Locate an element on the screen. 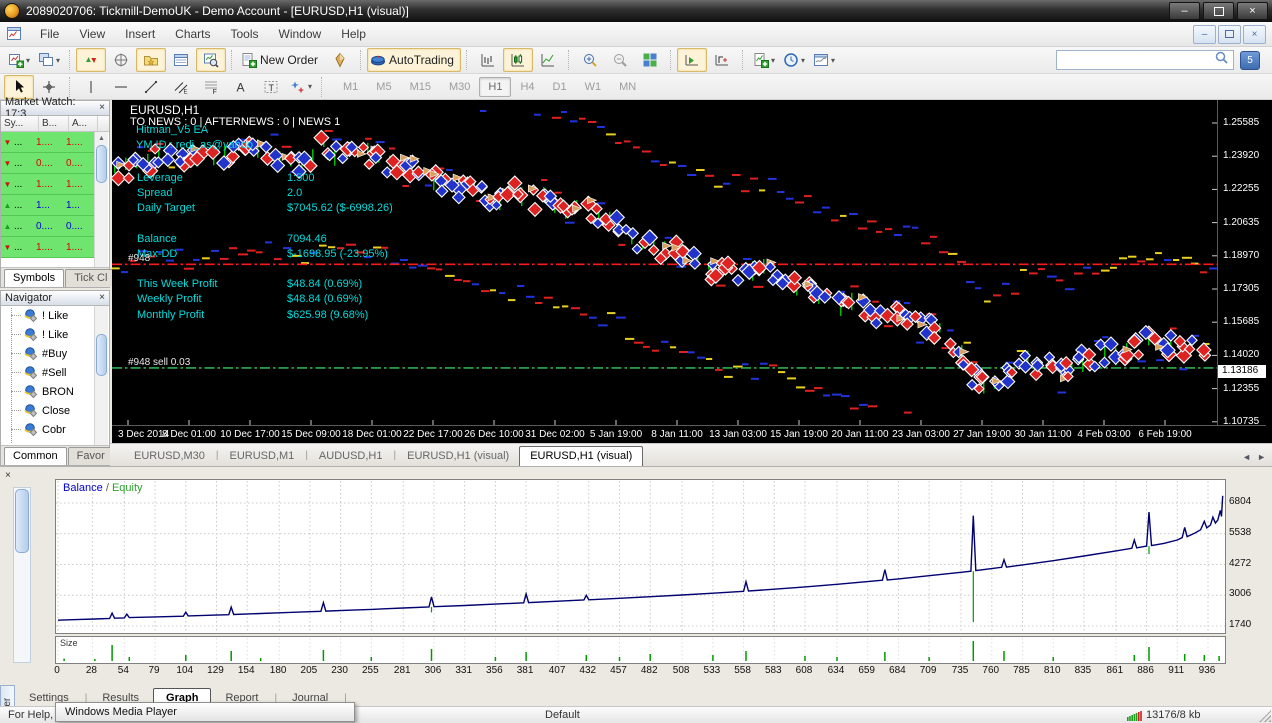 This screenshot has height=723, width=1272. chart-tab-0: EURUSD,M30 is located at coordinates (169, 456).